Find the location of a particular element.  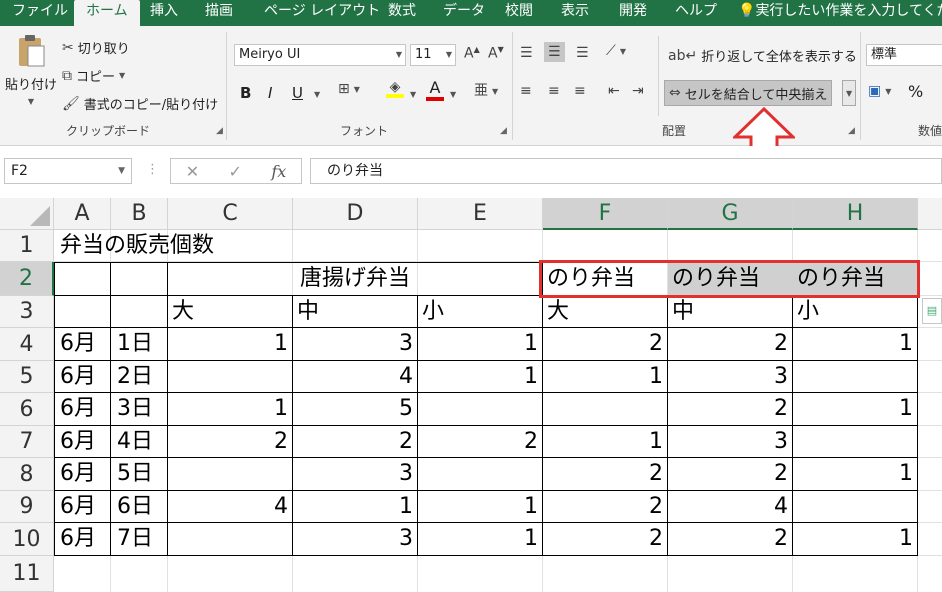

tell-me-box: 💡実行したい作業を入力してくださ is located at coordinates (840, 13).